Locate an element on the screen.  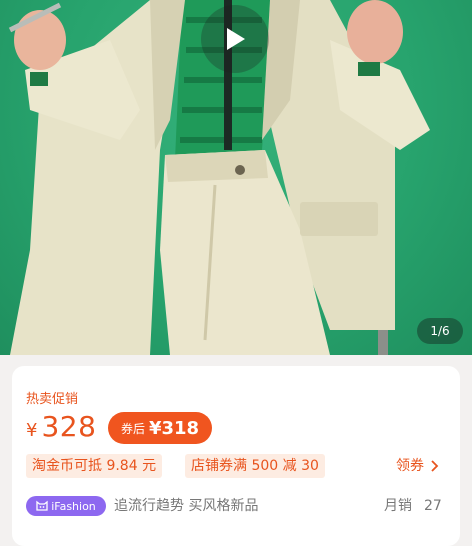
claim-coupon-button: 领券 is located at coordinates (417, 466).